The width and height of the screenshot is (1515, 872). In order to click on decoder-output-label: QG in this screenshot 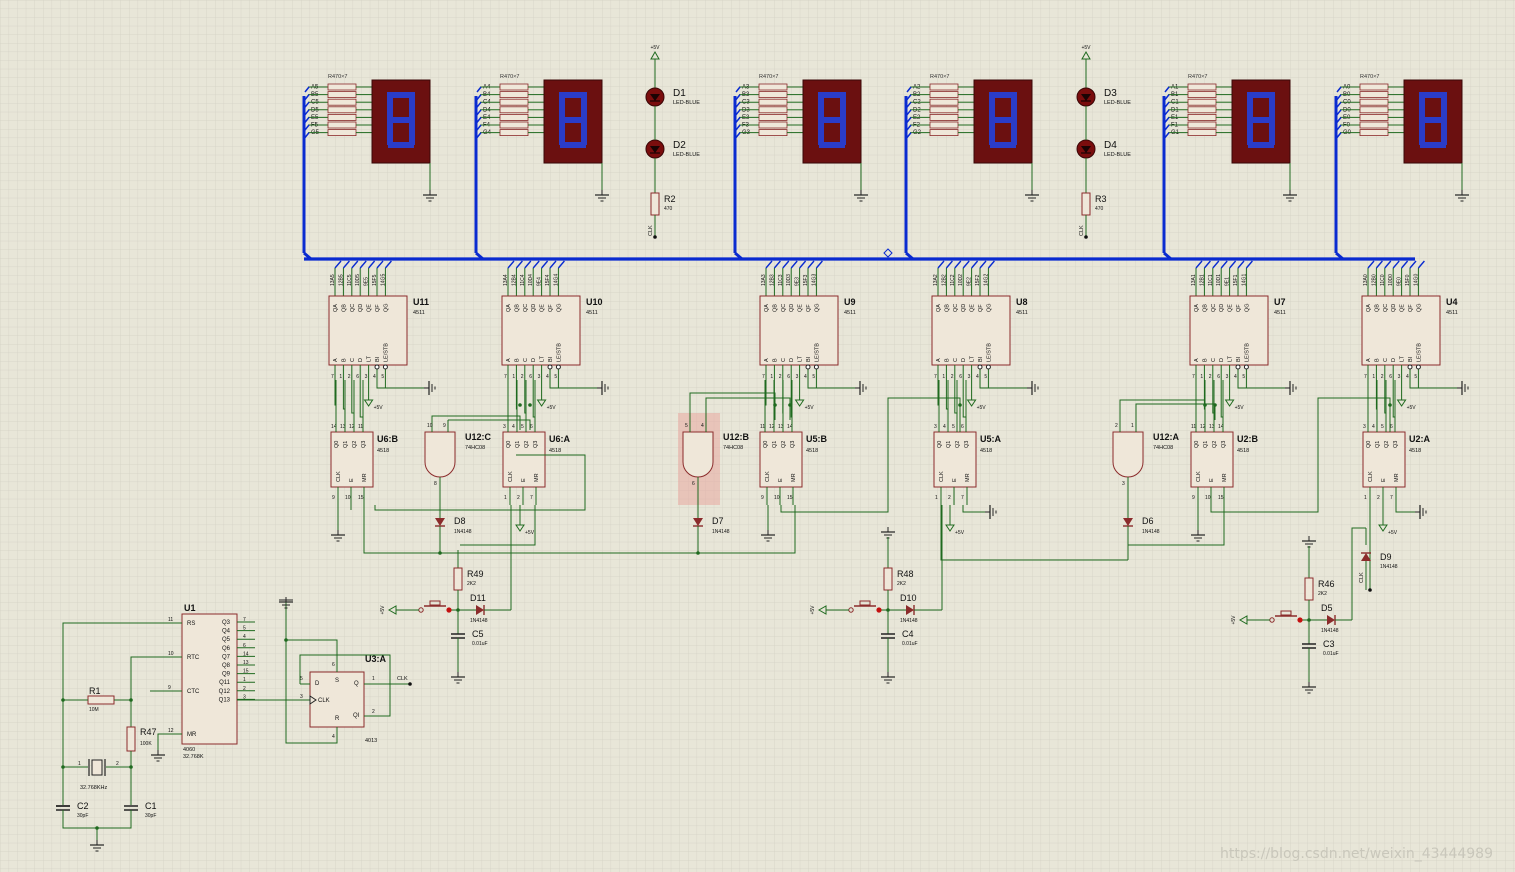, I will do `click(817, 307)`.